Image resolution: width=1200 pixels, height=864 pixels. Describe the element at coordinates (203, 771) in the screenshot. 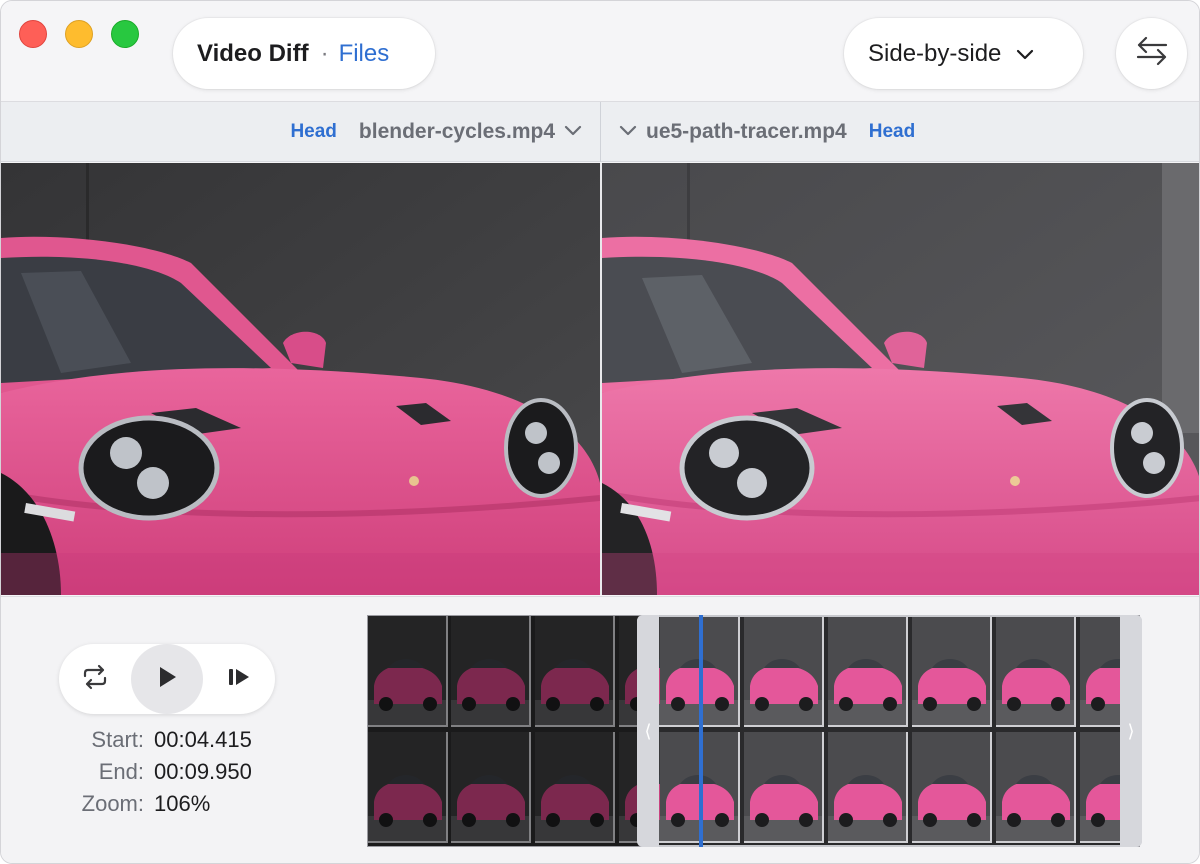

I see `end-value: 00:09.950` at that location.